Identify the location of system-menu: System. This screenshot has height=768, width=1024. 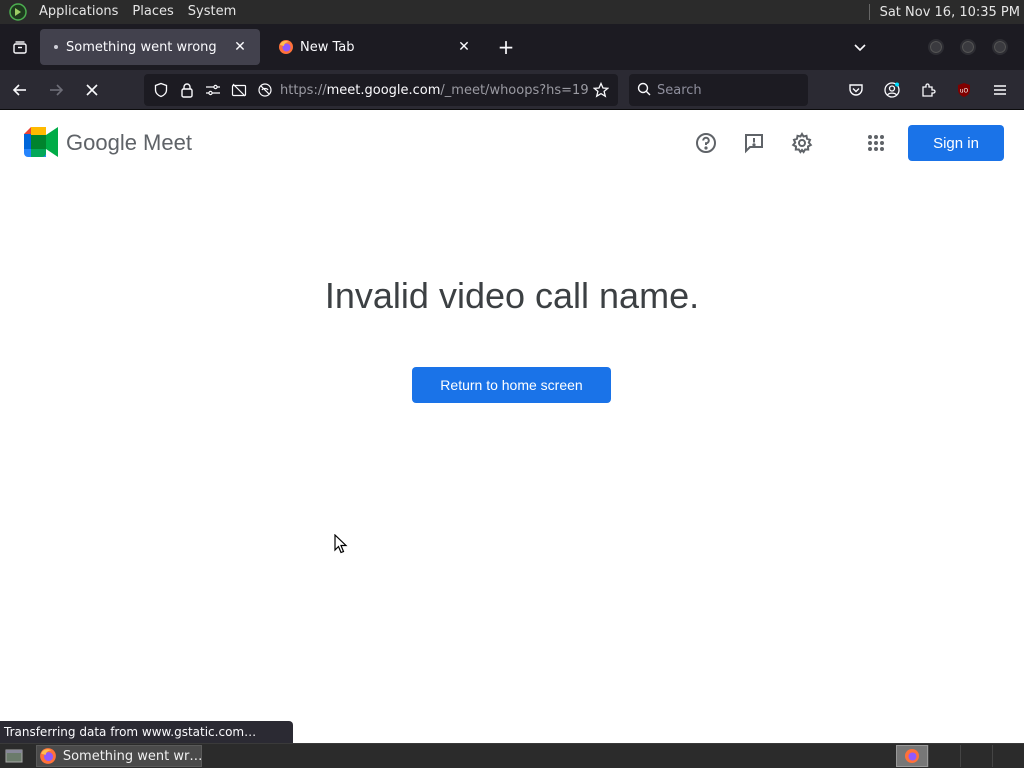
(212, 12).